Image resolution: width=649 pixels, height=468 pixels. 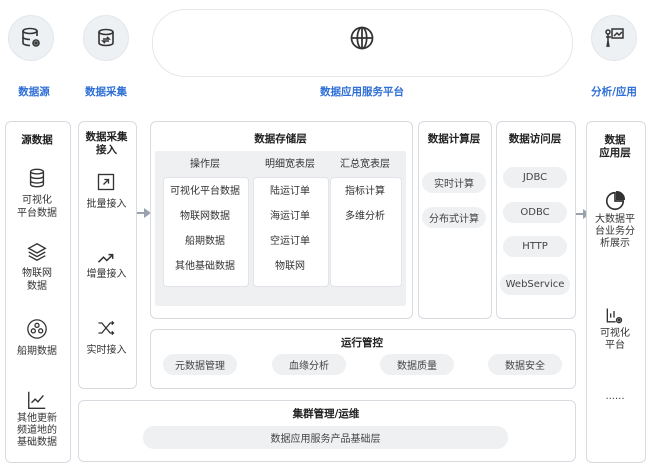 What do you see at coordinates (326, 414) in the screenshot?
I see `cluster-title: 集群管理/运维` at bounding box center [326, 414].